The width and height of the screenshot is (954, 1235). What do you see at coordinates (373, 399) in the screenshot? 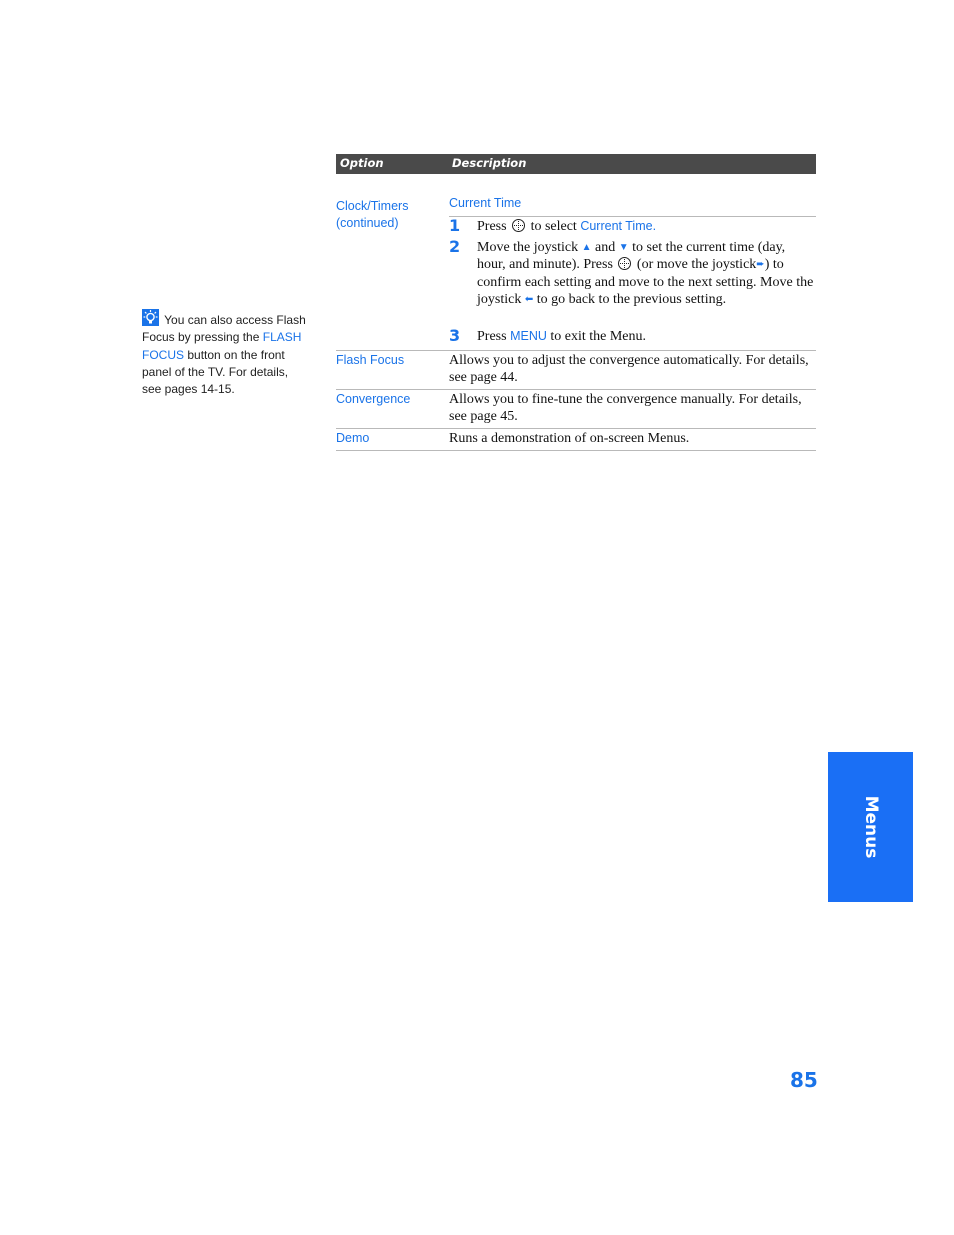
I see `option-convergence: Convergence` at bounding box center [373, 399].